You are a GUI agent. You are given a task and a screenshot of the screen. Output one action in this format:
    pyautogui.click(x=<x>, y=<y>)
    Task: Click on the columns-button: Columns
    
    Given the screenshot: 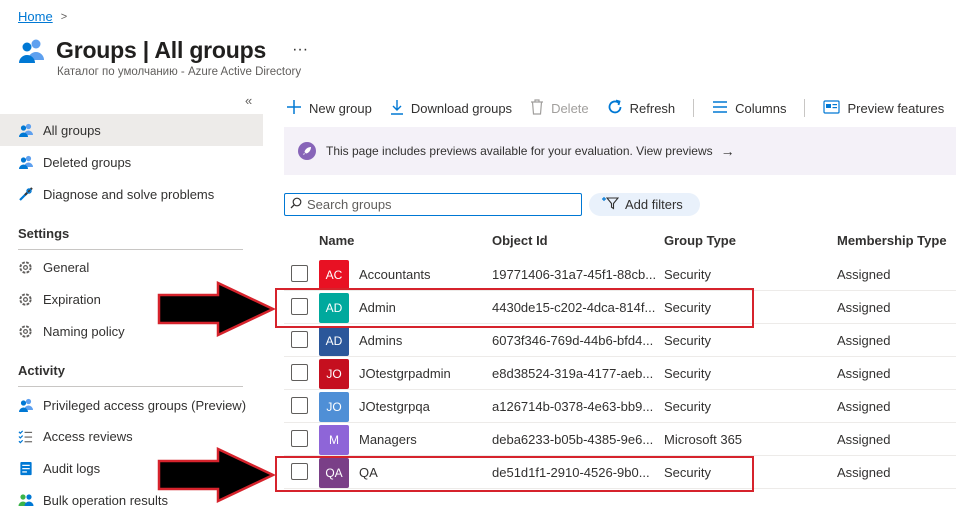 What is the action you would take?
    pyautogui.click(x=749, y=108)
    